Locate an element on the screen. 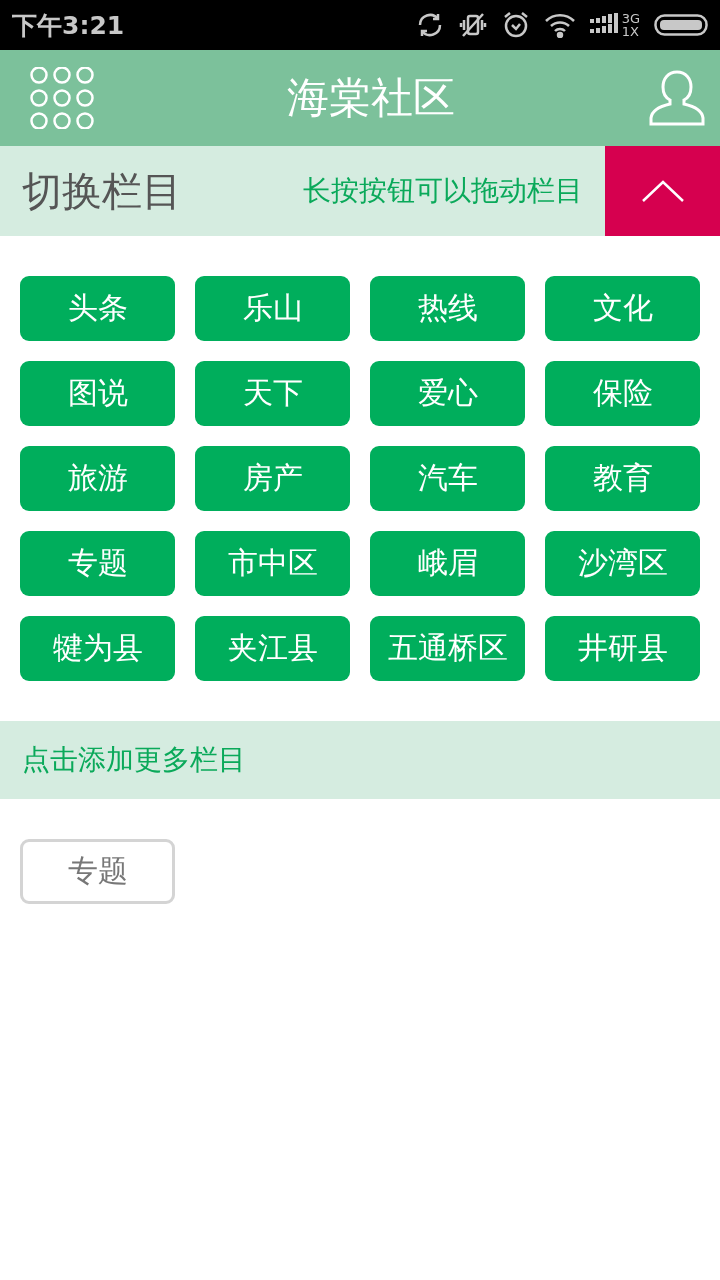 The image size is (720, 1280). channel-button: 爱心 is located at coordinates (447, 393).